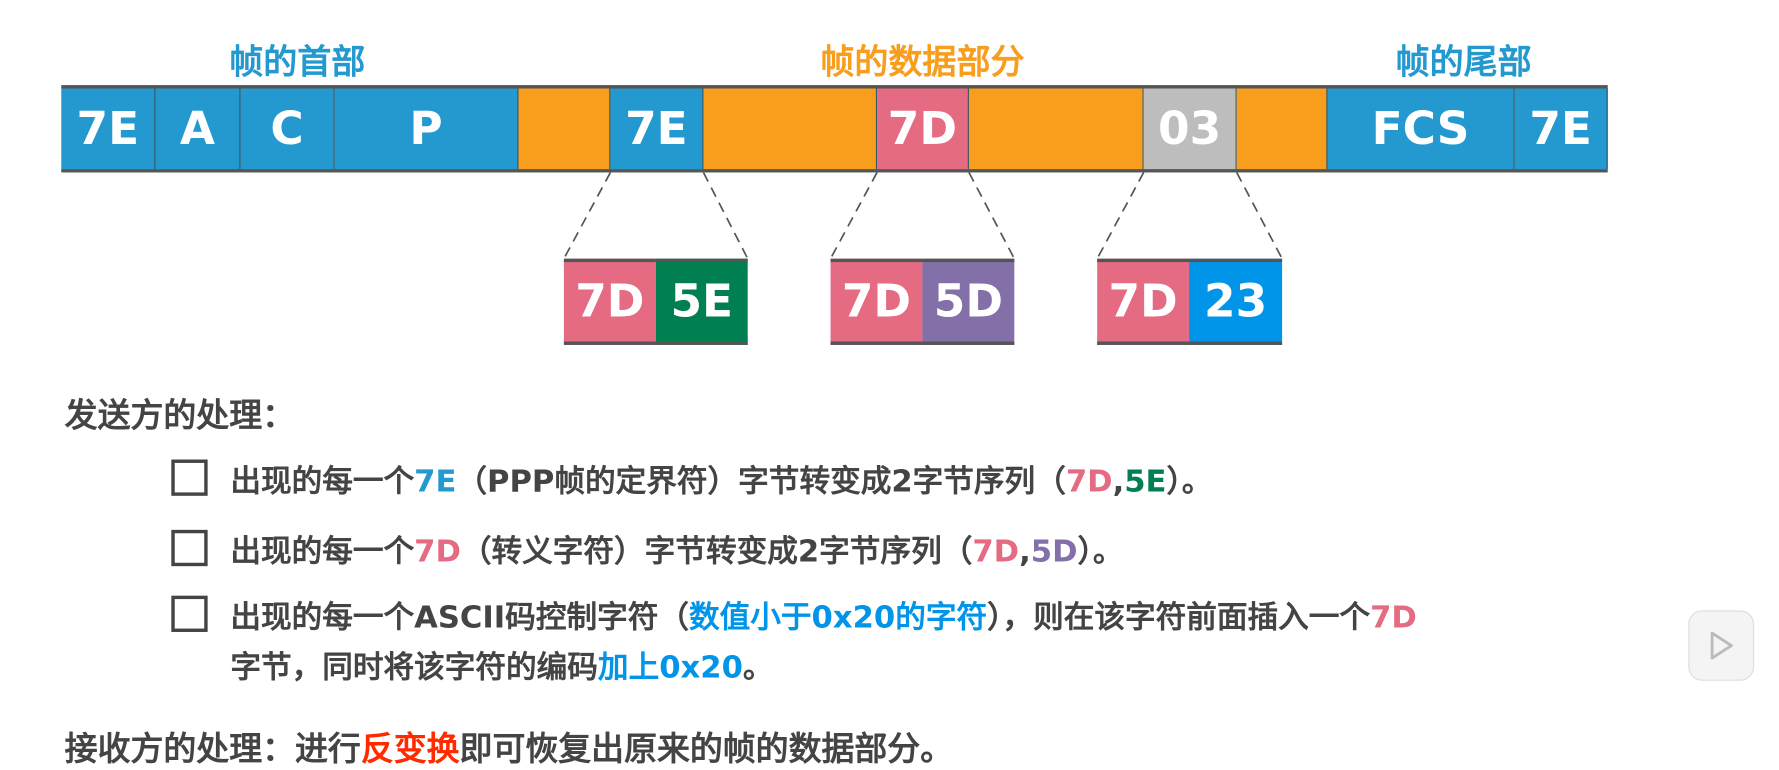 This screenshot has width=1779, height=770. I want to click on receiver-text: 接收方的处理：进行反变换即可恢复出原来的帧的数据部分。, so click(509, 749).